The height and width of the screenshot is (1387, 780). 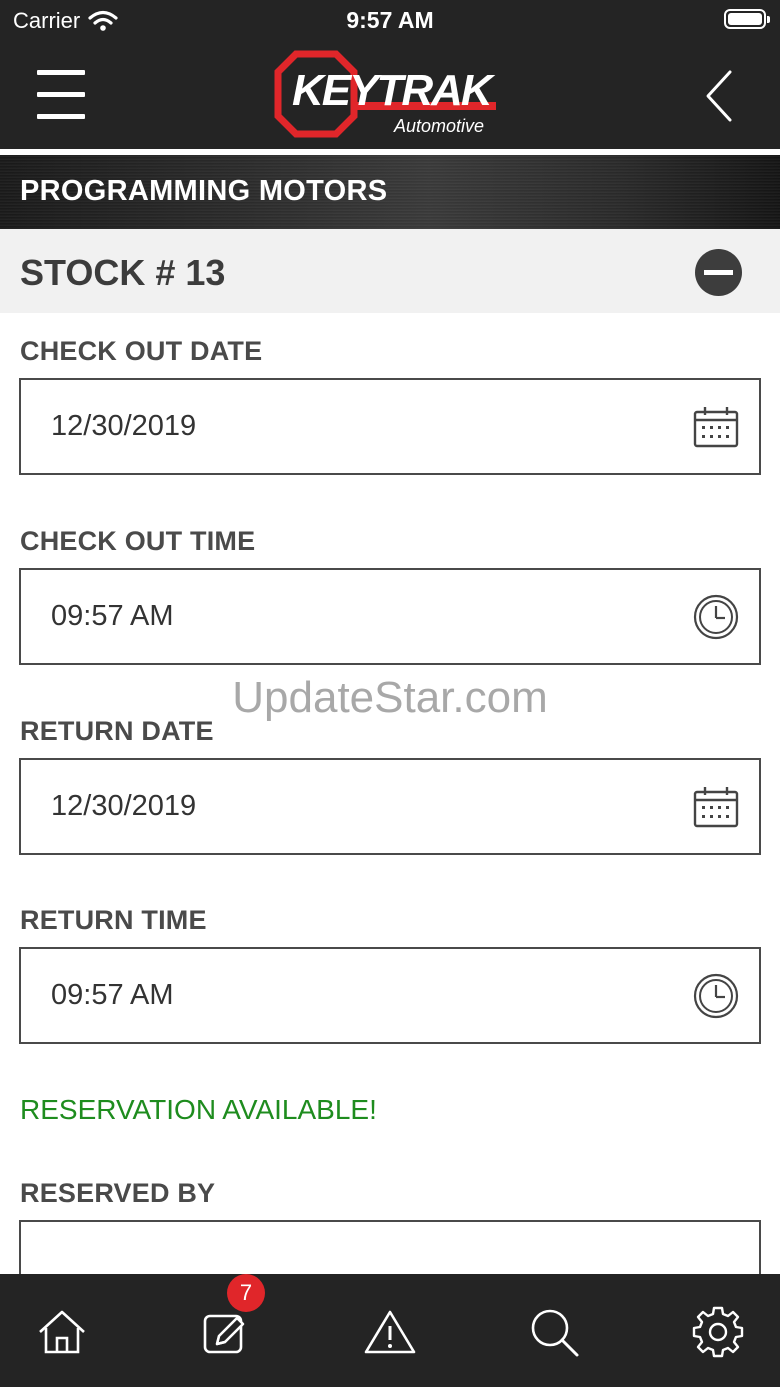 What do you see at coordinates (138, 541) in the screenshot?
I see `check-out-time-label: CHECK OUT TIME` at bounding box center [138, 541].